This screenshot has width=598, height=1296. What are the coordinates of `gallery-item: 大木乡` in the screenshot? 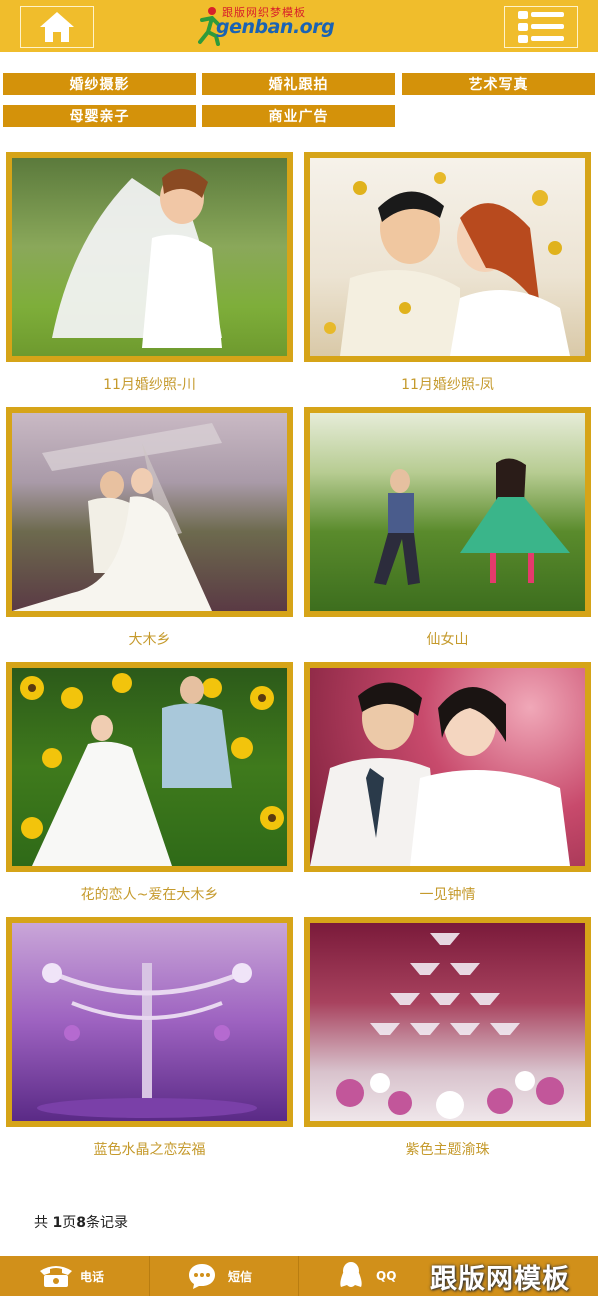 It's located at (149, 534).